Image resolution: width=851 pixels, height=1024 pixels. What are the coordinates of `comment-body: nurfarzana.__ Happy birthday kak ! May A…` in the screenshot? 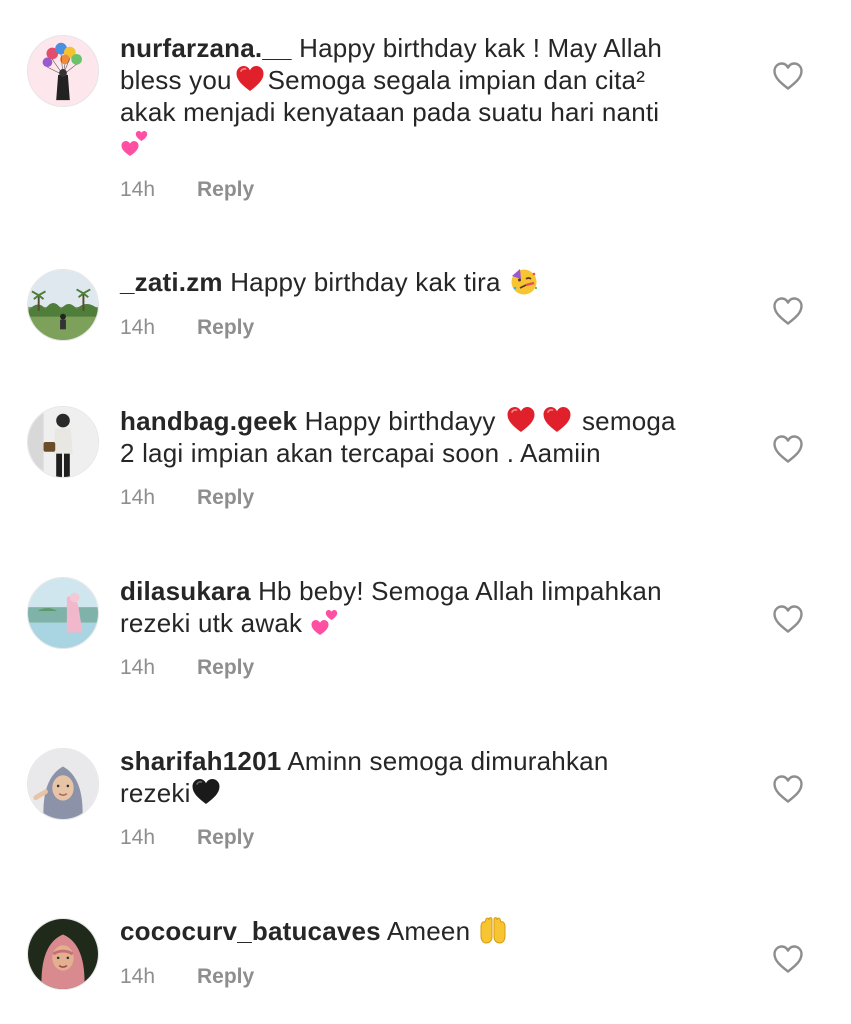 It's located at (430, 96).